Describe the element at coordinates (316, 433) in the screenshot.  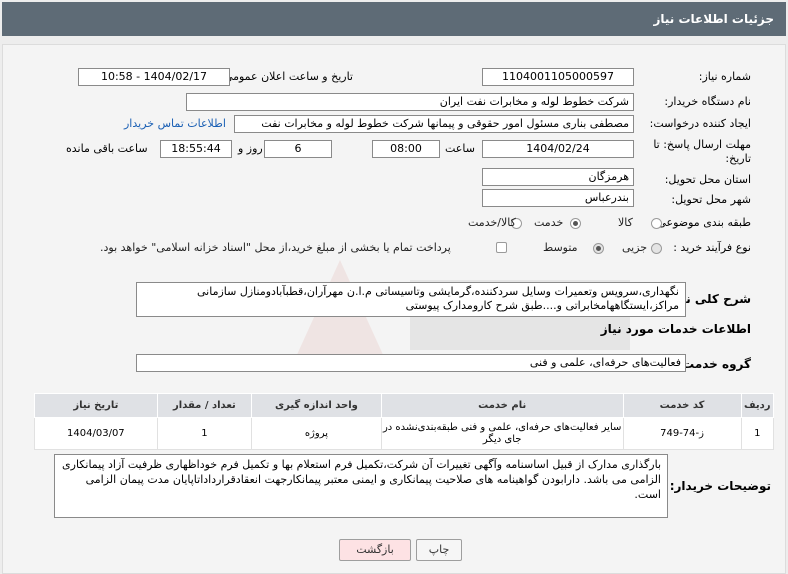
I see `cell-unit: پروژه` at that location.